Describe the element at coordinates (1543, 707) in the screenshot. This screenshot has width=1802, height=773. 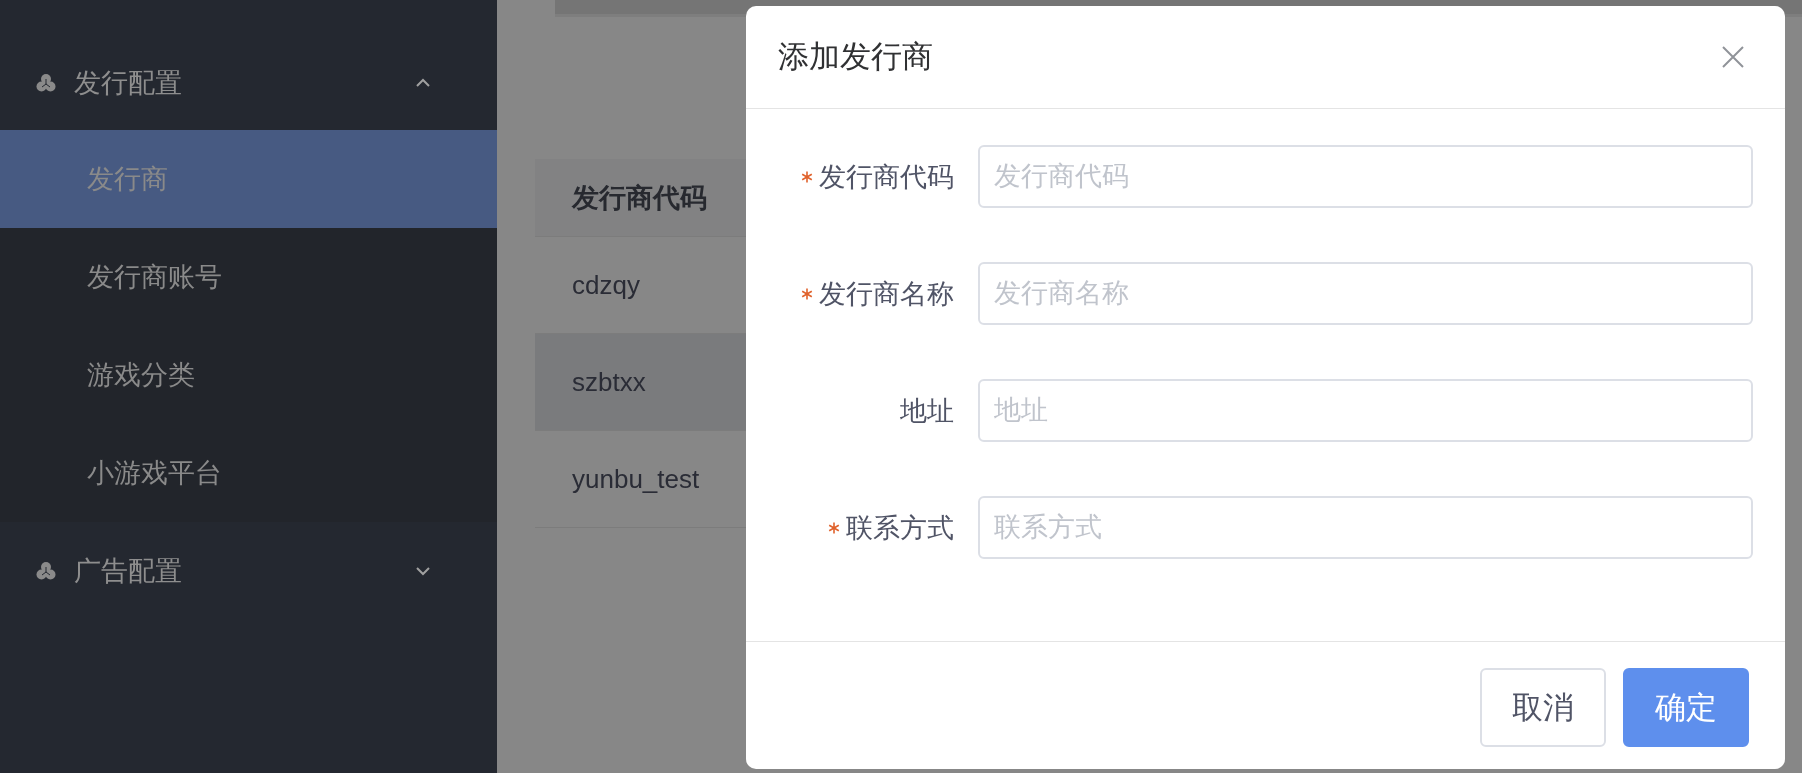
I see `cancel-button: 取消` at that location.